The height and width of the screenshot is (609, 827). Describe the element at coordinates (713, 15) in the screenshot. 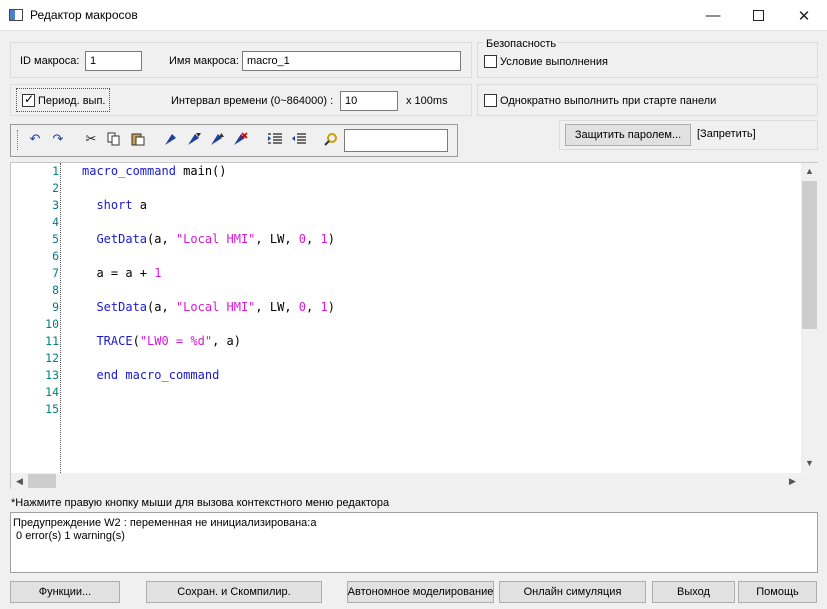

I see `minimize-button: —` at that location.